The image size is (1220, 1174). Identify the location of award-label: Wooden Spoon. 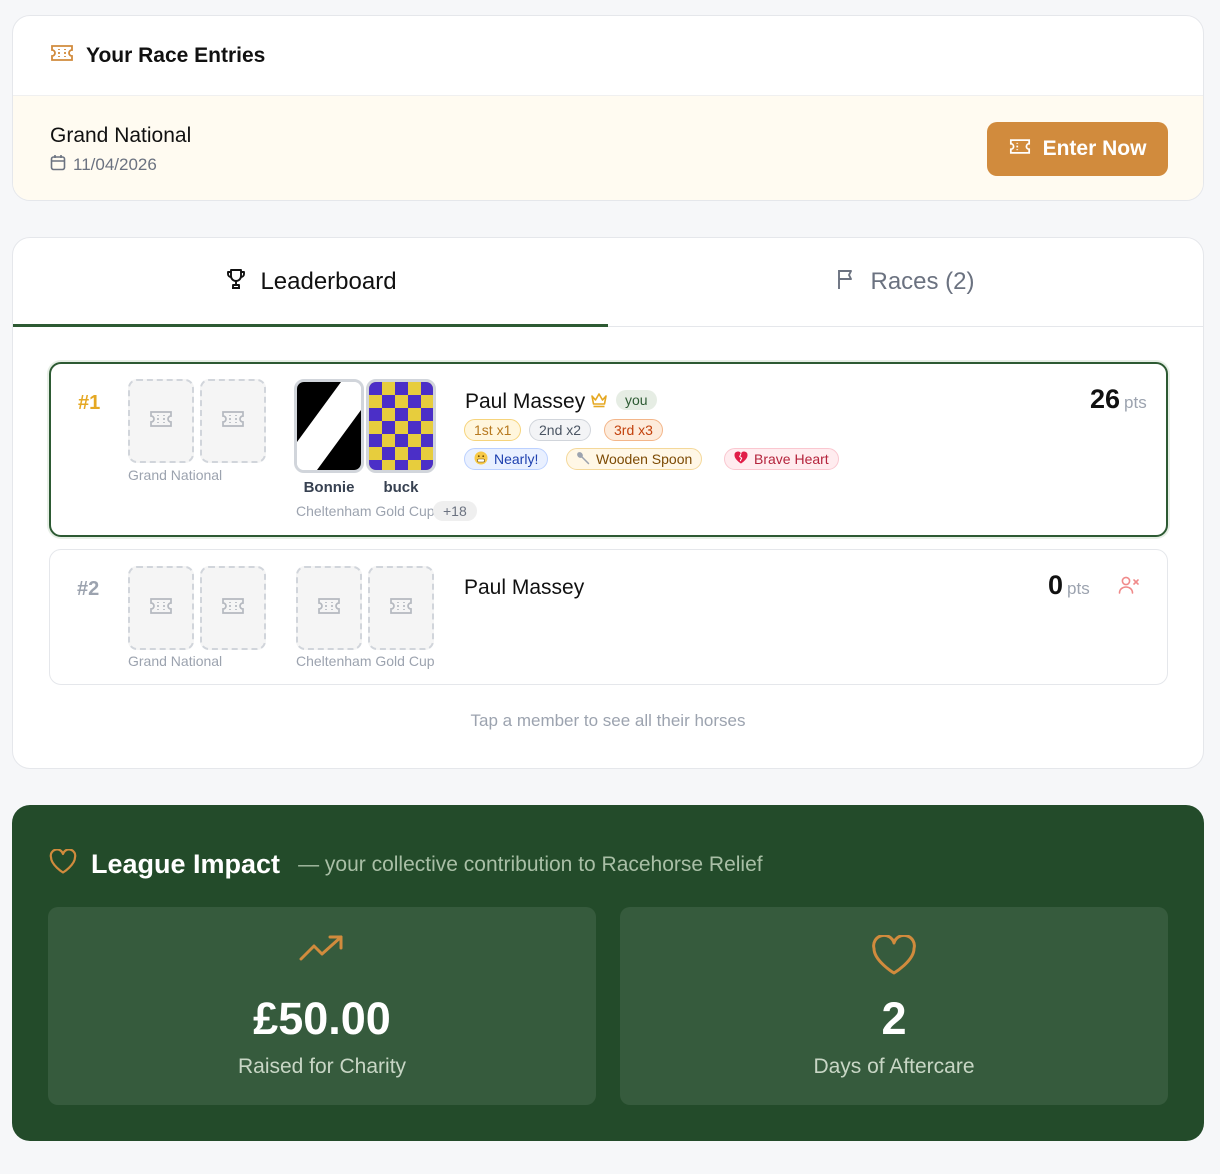
(644, 459).